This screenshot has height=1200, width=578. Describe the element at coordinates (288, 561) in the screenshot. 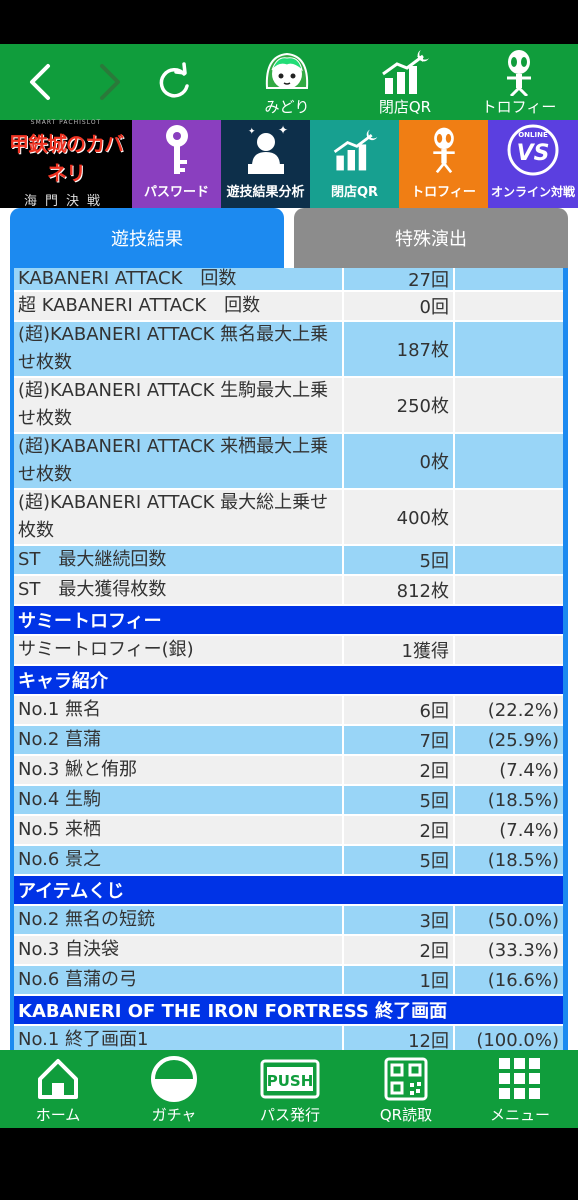

I see `table-row: ST 最大継続回数 5回` at that location.